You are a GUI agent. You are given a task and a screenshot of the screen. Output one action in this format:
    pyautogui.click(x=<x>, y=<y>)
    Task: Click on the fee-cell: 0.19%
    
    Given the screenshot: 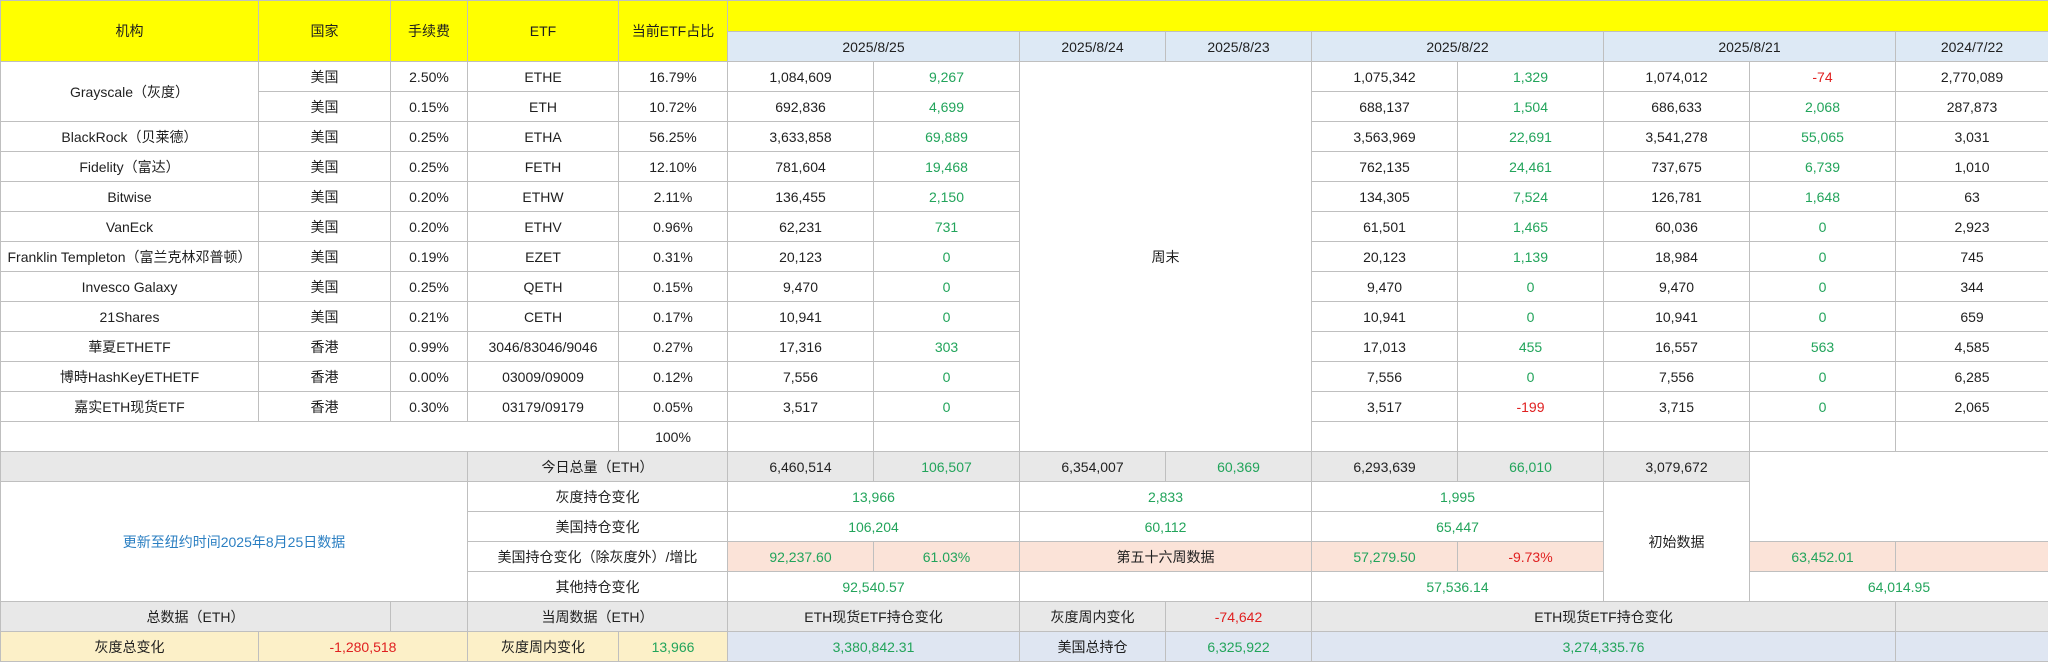 What is the action you would take?
    pyautogui.click(x=429, y=256)
    